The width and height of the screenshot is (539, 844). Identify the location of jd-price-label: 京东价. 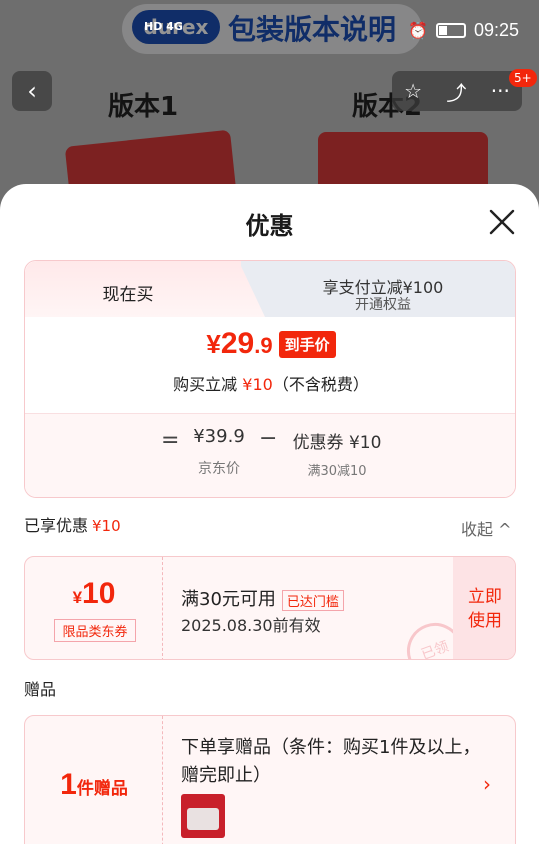
(219, 469).